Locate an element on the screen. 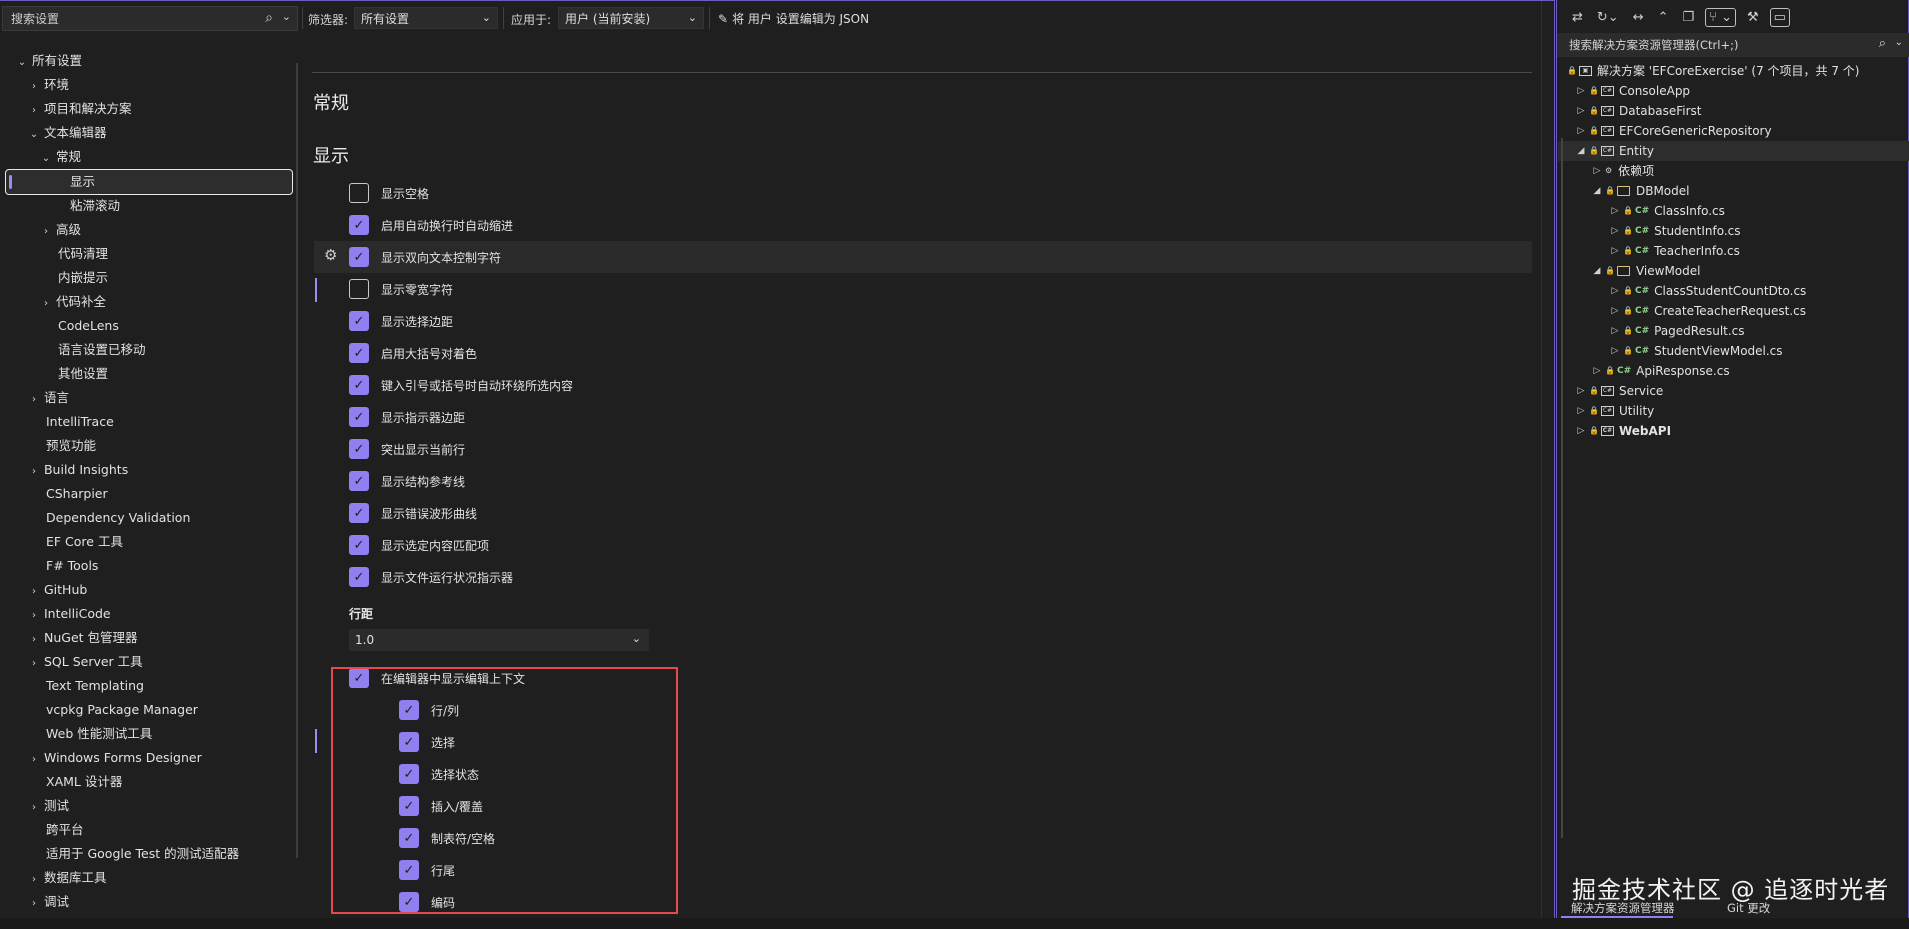 This screenshot has height=929, width=1909. tree-item-general: ⌄ 常规 is located at coordinates (60, 157).